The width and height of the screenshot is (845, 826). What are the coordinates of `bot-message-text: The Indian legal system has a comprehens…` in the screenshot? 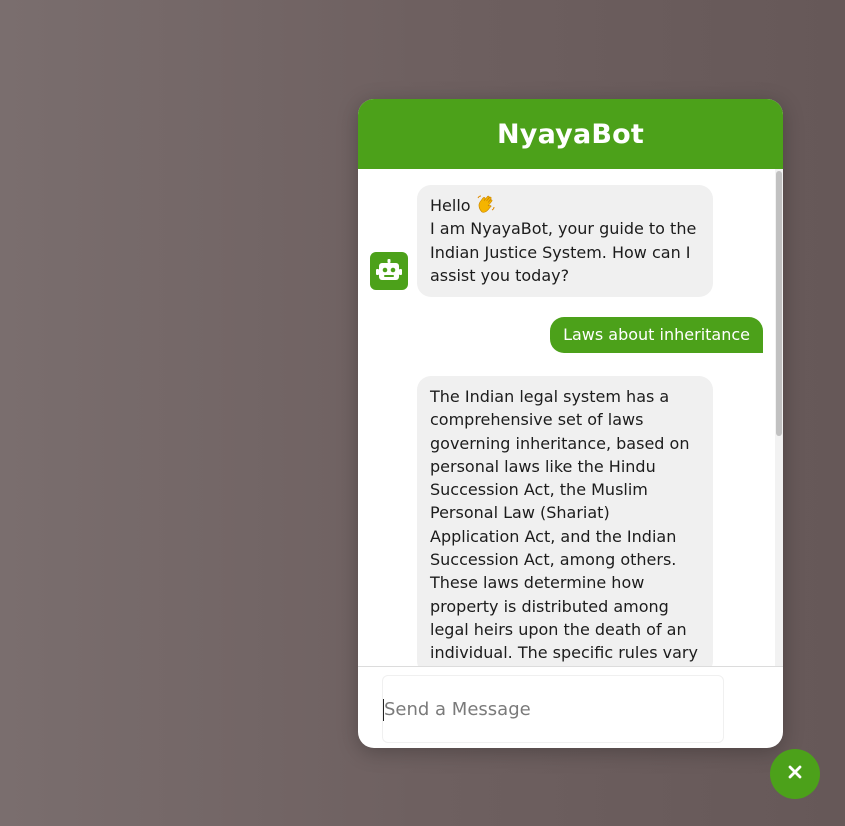 It's located at (564, 525).